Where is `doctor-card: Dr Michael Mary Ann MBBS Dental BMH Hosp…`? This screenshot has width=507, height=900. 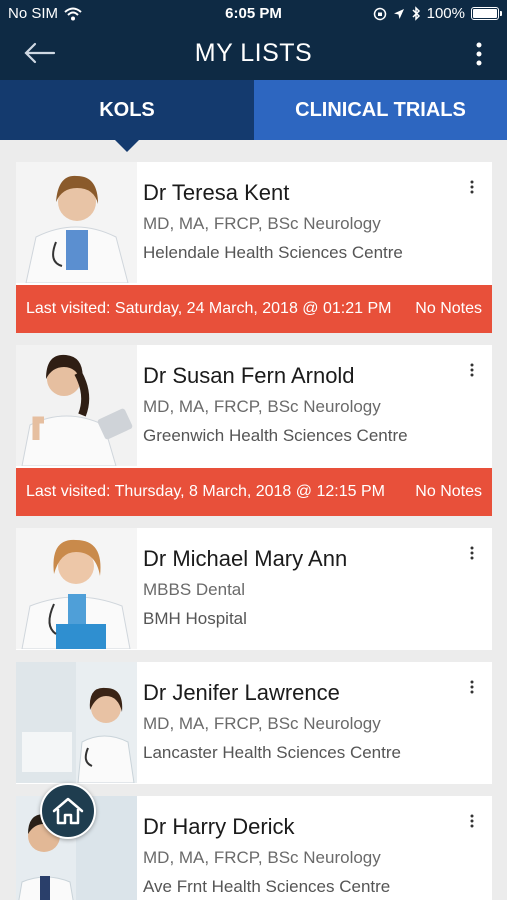 doctor-card: Dr Michael Mary Ann MBBS Dental BMH Hosp… is located at coordinates (254, 589).